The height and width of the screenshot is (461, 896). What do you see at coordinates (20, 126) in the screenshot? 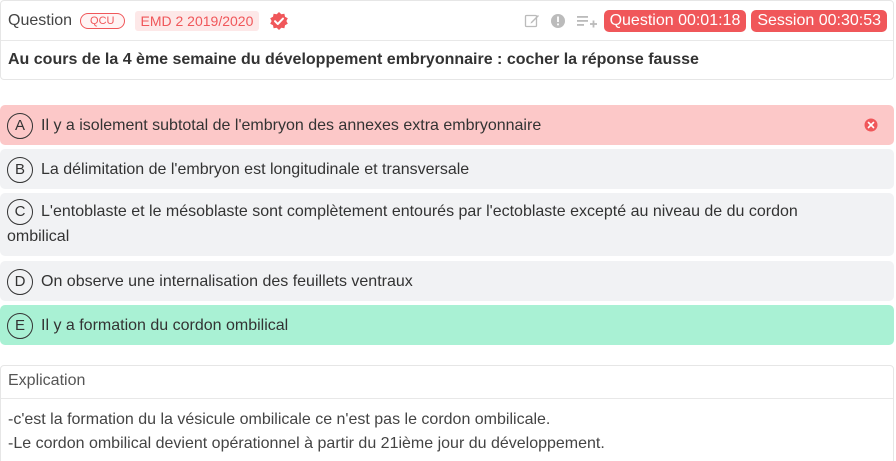
I see `option-letter: A` at bounding box center [20, 126].